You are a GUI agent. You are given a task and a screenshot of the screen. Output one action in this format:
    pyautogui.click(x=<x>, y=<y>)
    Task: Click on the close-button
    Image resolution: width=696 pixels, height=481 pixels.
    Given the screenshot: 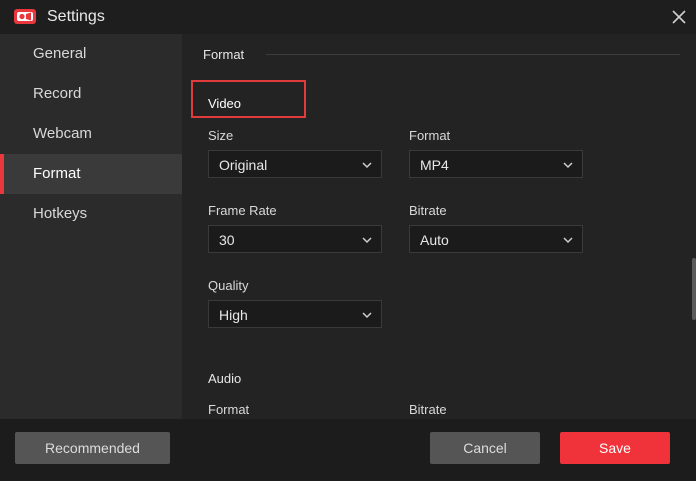 What is the action you would take?
    pyautogui.click(x=679, y=17)
    